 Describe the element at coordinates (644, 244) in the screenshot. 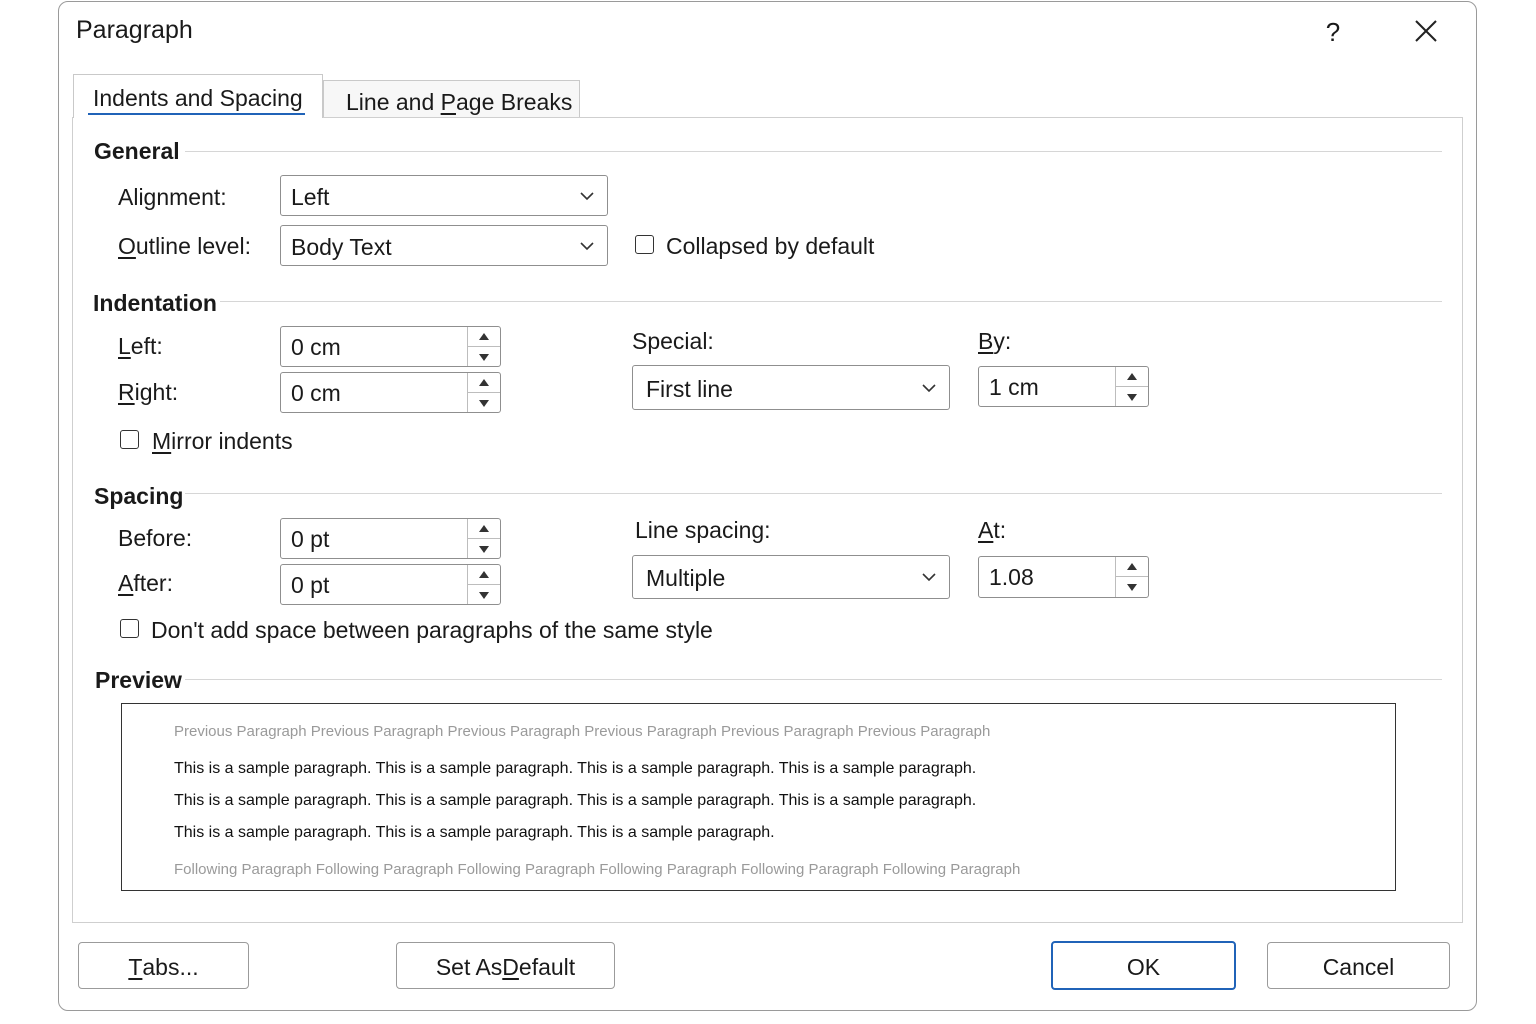

I see `collapsed-by-default-checkbox` at that location.